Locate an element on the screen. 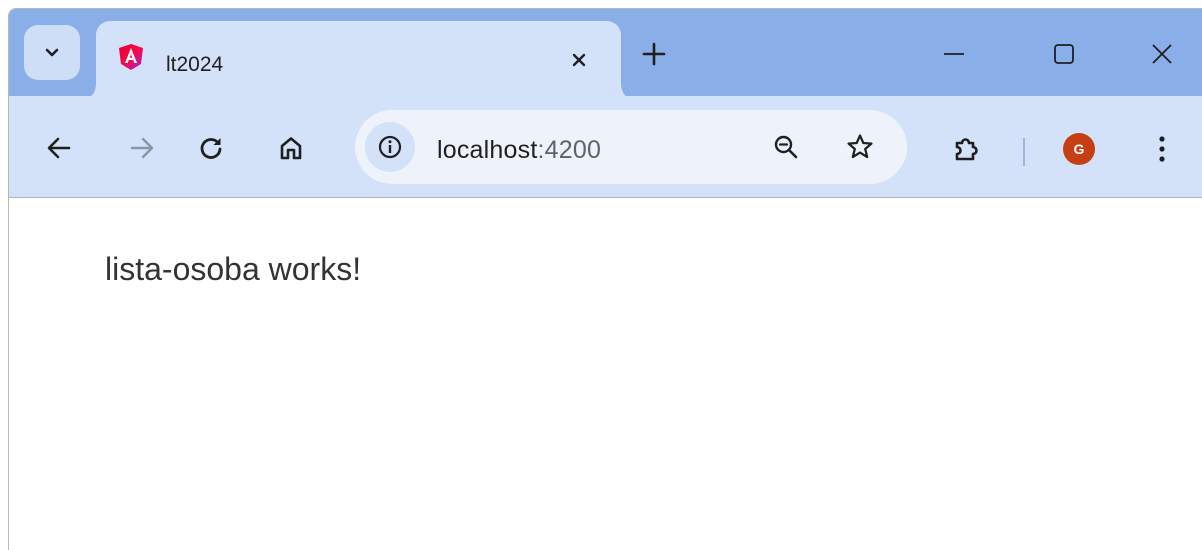  forward-button is located at coordinates (142, 148).